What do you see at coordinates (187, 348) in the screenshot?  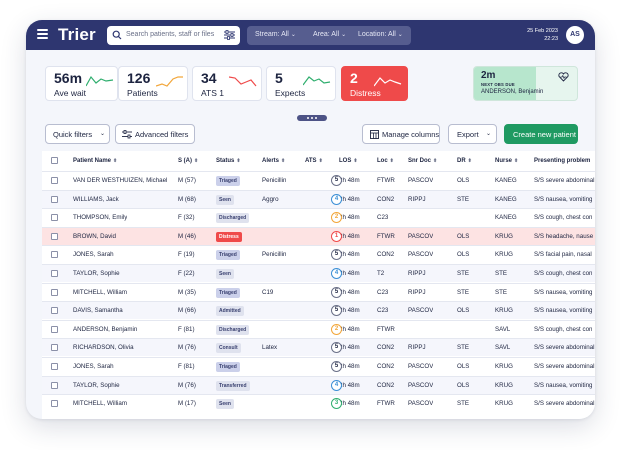 I see `cell-sa: M (76)` at bounding box center [187, 348].